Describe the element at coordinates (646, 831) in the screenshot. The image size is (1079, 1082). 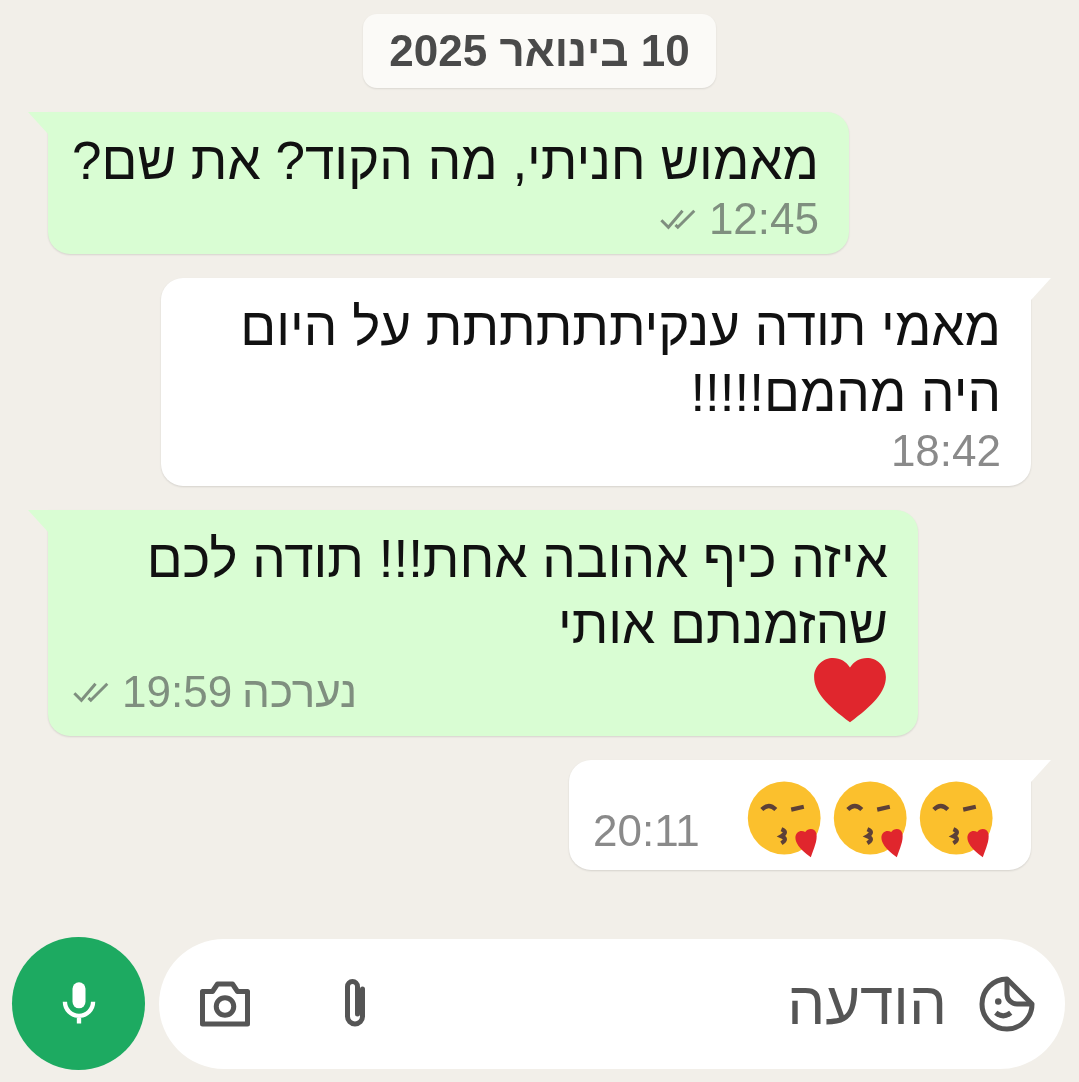
I see `message-time: 20:11` at that location.